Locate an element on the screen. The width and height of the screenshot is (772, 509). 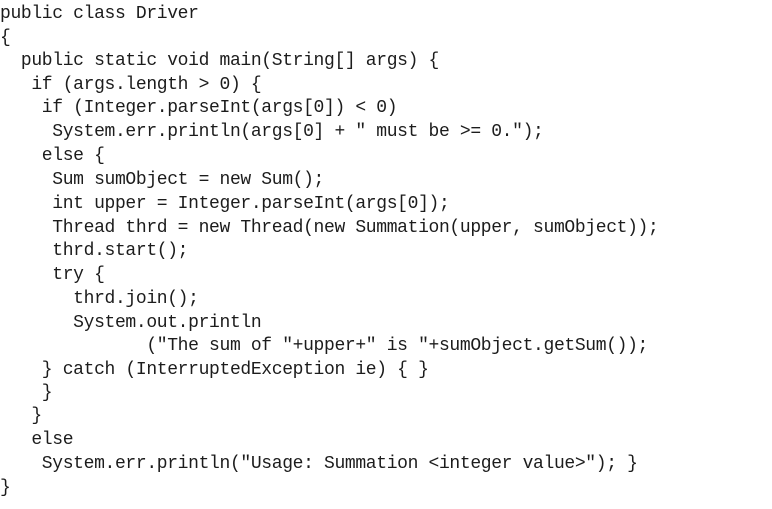
code-line: if (Integer.parseInt(args[0]) < 0) is located at coordinates (199, 108).